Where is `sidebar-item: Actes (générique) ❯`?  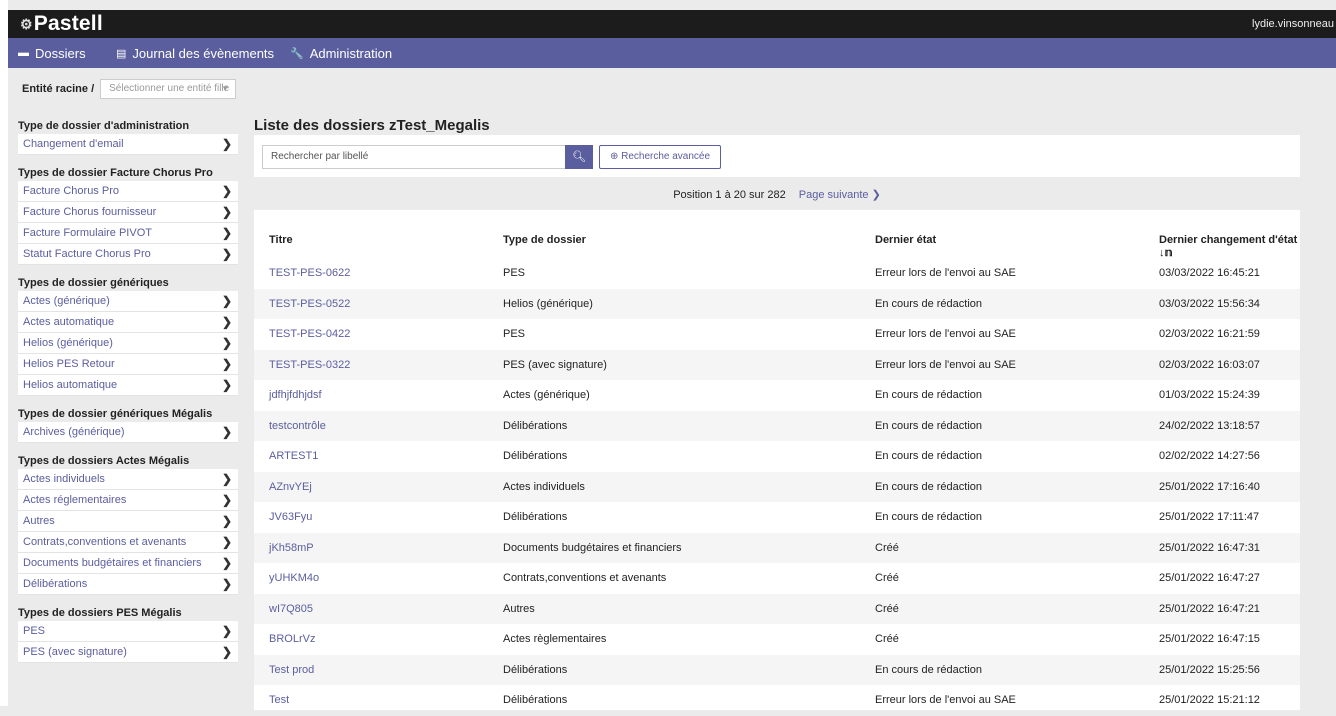 sidebar-item: Actes (générique) ❯ is located at coordinates (128, 301).